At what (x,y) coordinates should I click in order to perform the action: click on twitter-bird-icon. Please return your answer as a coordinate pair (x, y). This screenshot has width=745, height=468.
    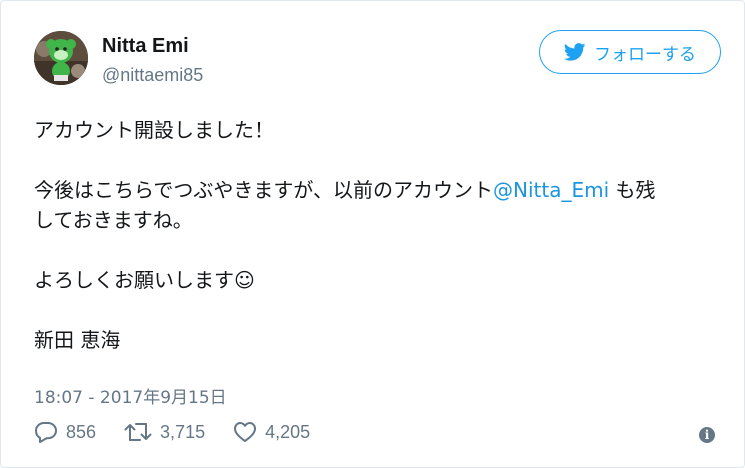
    Looking at the image, I should click on (575, 52).